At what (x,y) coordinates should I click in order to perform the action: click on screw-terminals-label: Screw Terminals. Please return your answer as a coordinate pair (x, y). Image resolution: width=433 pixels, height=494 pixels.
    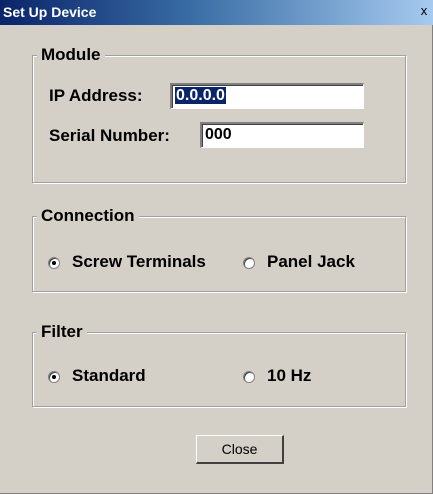
    Looking at the image, I should click on (139, 261).